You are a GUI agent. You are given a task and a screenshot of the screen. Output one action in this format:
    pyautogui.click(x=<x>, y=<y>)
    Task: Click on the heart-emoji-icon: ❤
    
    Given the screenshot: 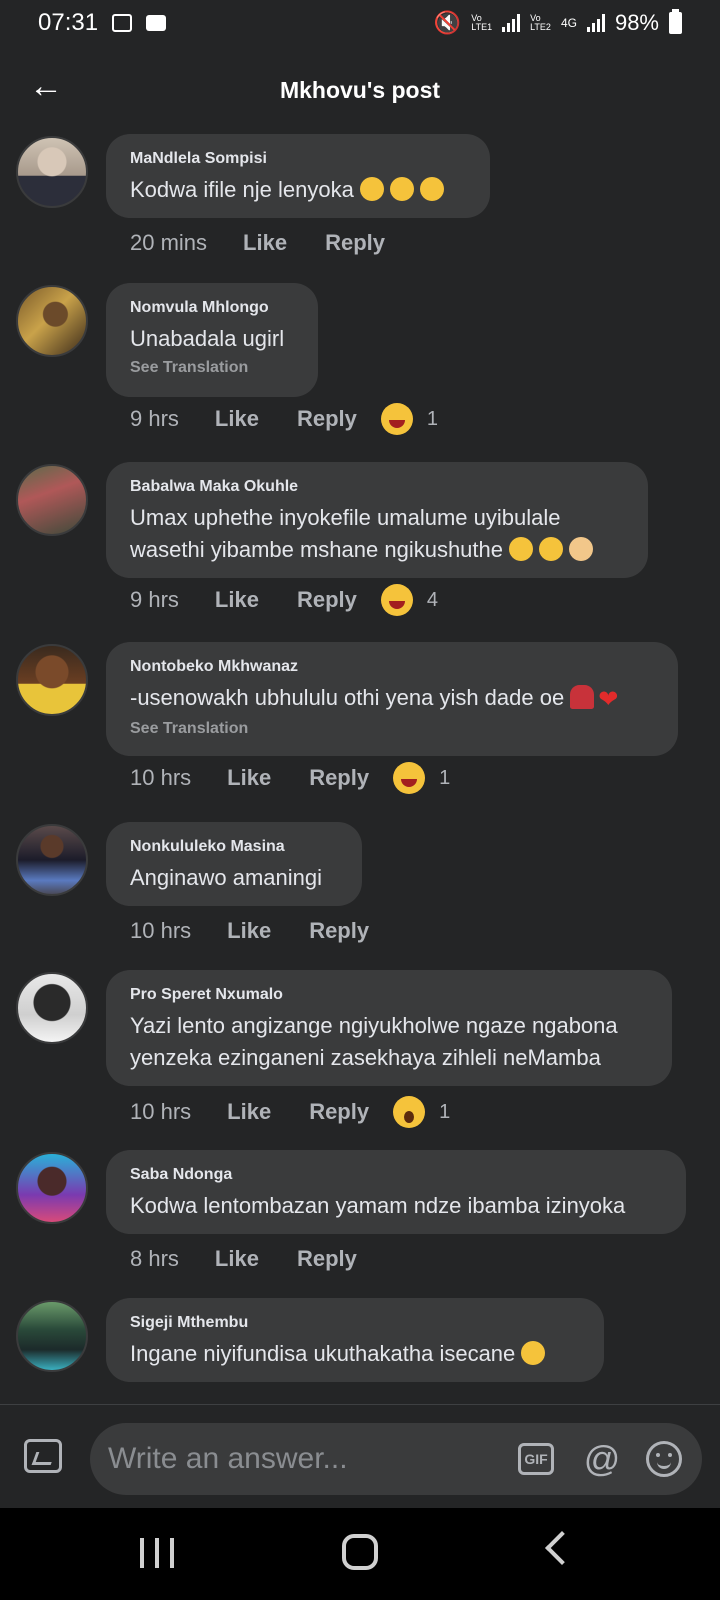 What is the action you would take?
    pyautogui.click(x=608, y=699)
    